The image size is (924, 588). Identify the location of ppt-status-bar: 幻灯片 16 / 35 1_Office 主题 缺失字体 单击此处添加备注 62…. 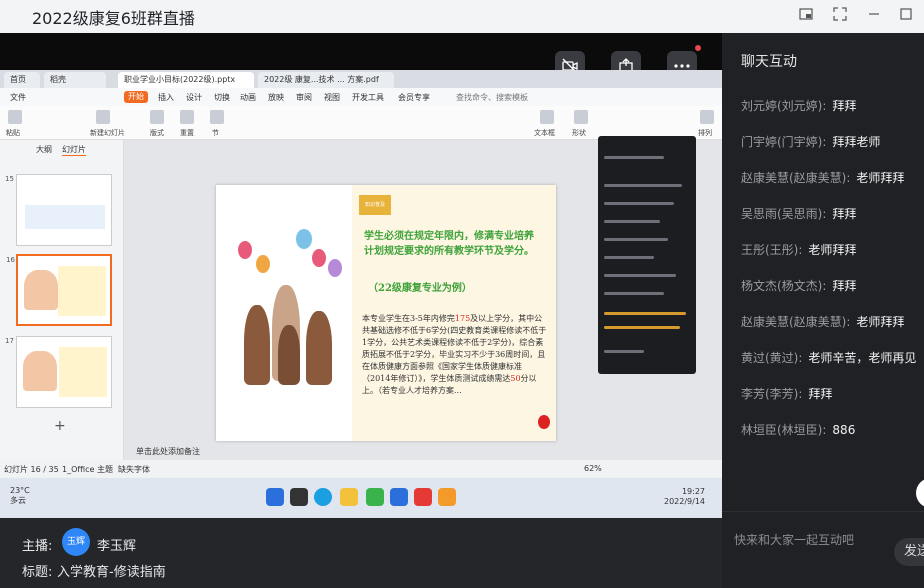
(361, 462).